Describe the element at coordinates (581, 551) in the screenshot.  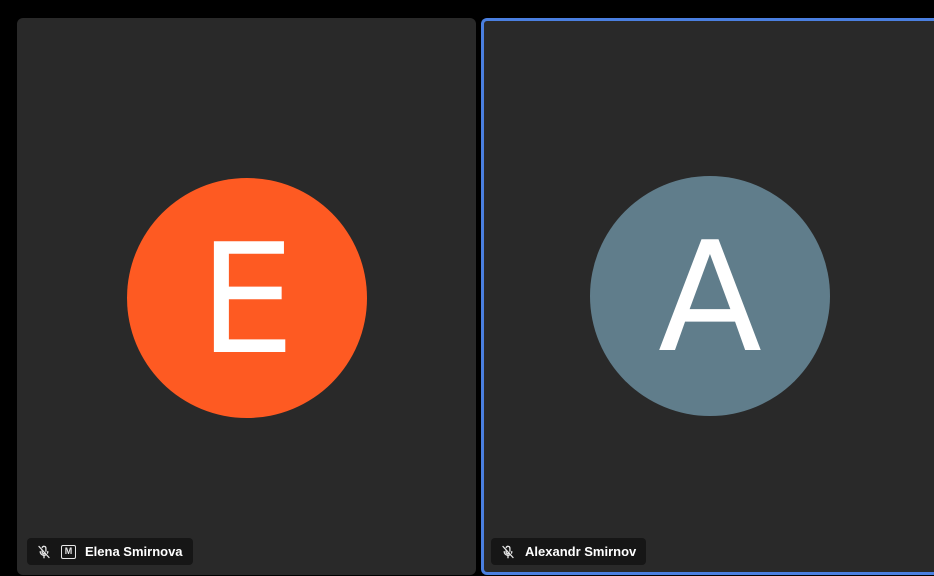
I see `participant-name: Alexandr Smirnov` at that location.